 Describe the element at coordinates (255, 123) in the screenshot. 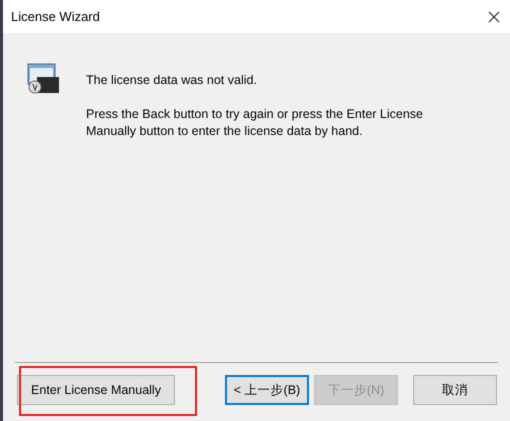

I see `message-text: Press the Back button to try again or press the Enter License Manually button to enter the license data by hand.` at that location.